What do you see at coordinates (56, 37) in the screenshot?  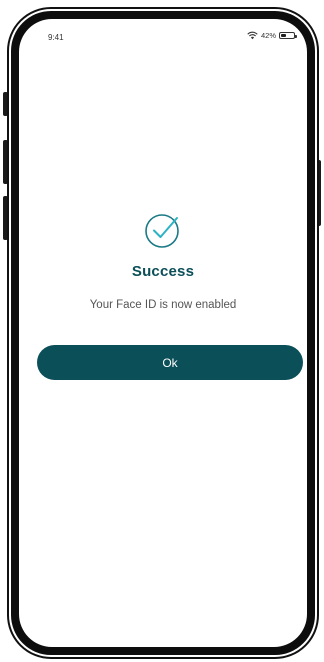 I see `status-time: 9:41` at bounding box center [56, 37].